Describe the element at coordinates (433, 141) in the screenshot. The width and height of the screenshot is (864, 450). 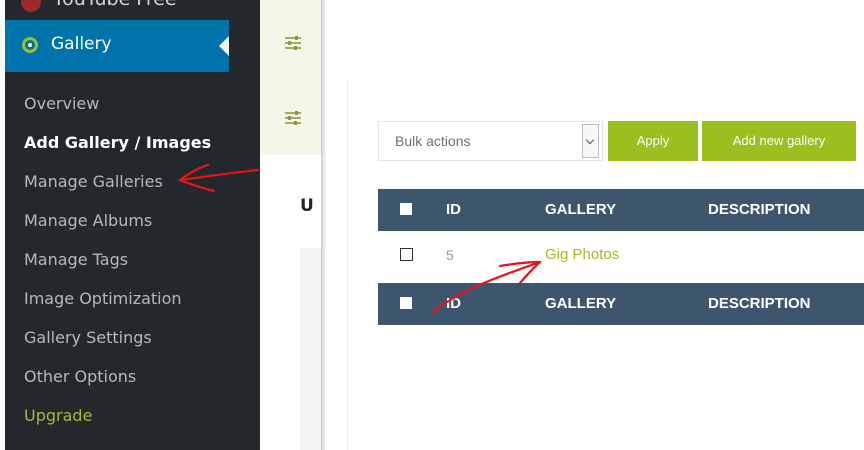
I see `bulk-actions-value: Bulk actions` at that location.